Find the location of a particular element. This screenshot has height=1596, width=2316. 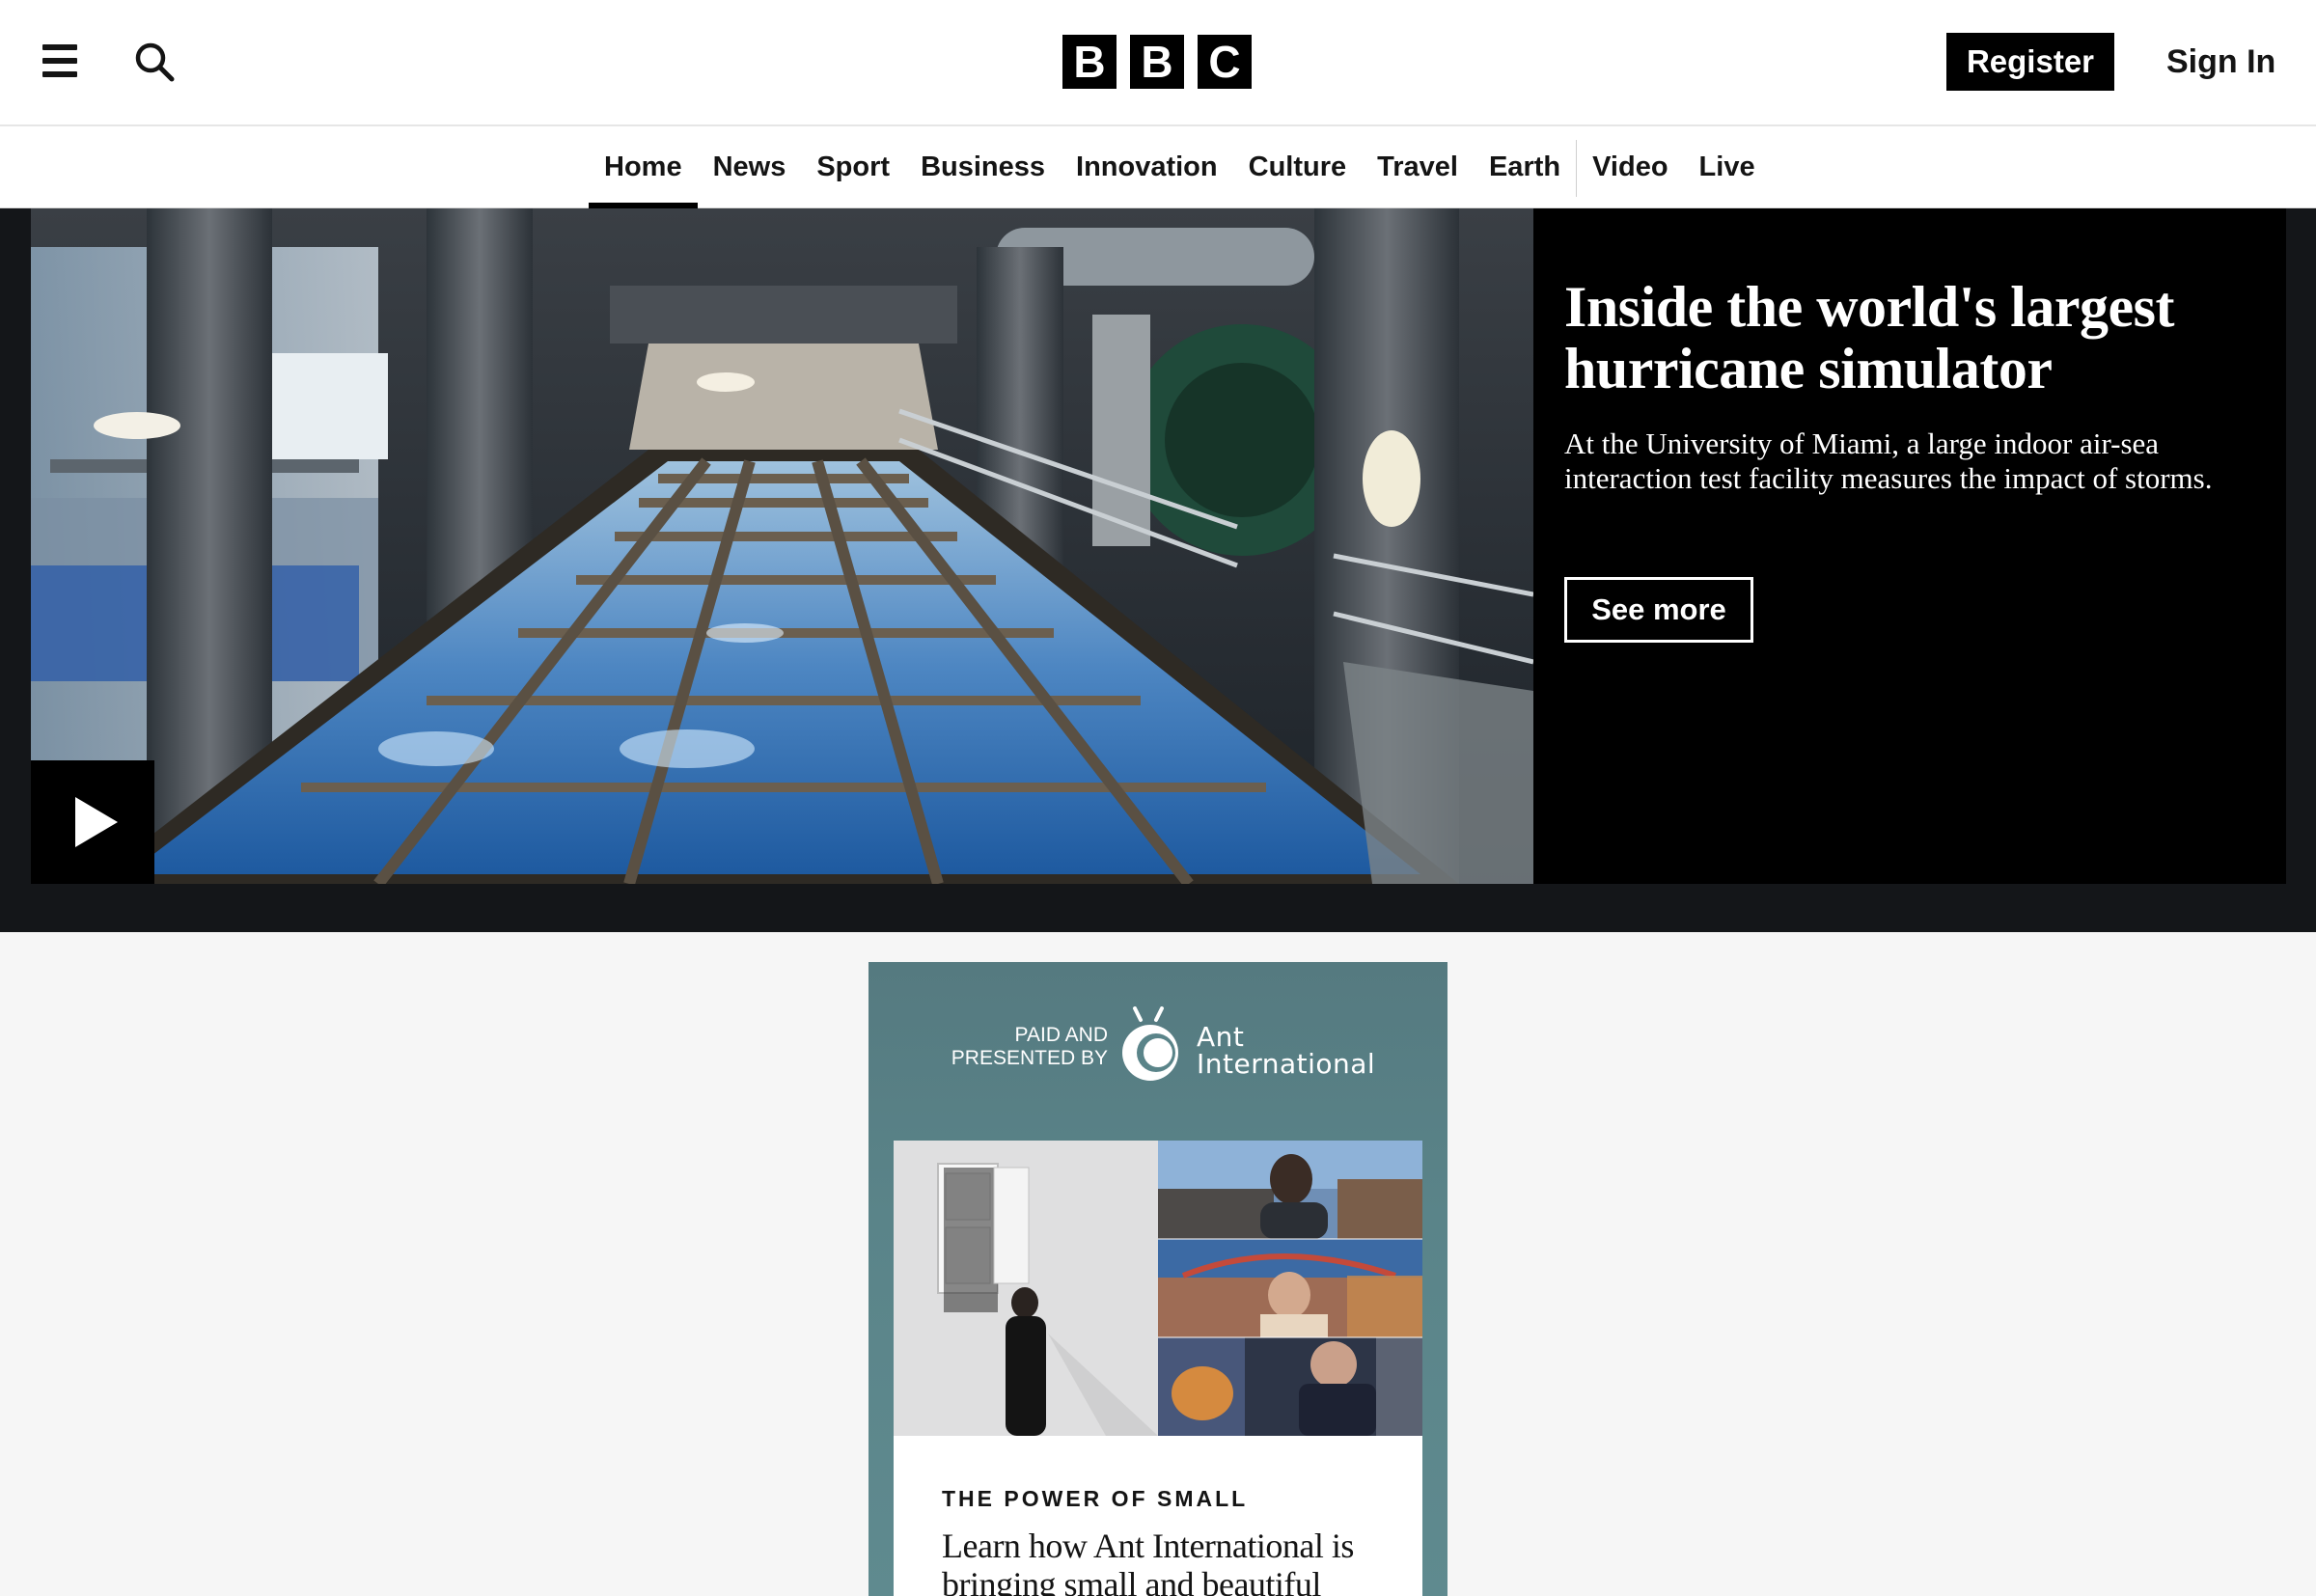

ad-photo-collage is located at coordinates (1158, 1288).